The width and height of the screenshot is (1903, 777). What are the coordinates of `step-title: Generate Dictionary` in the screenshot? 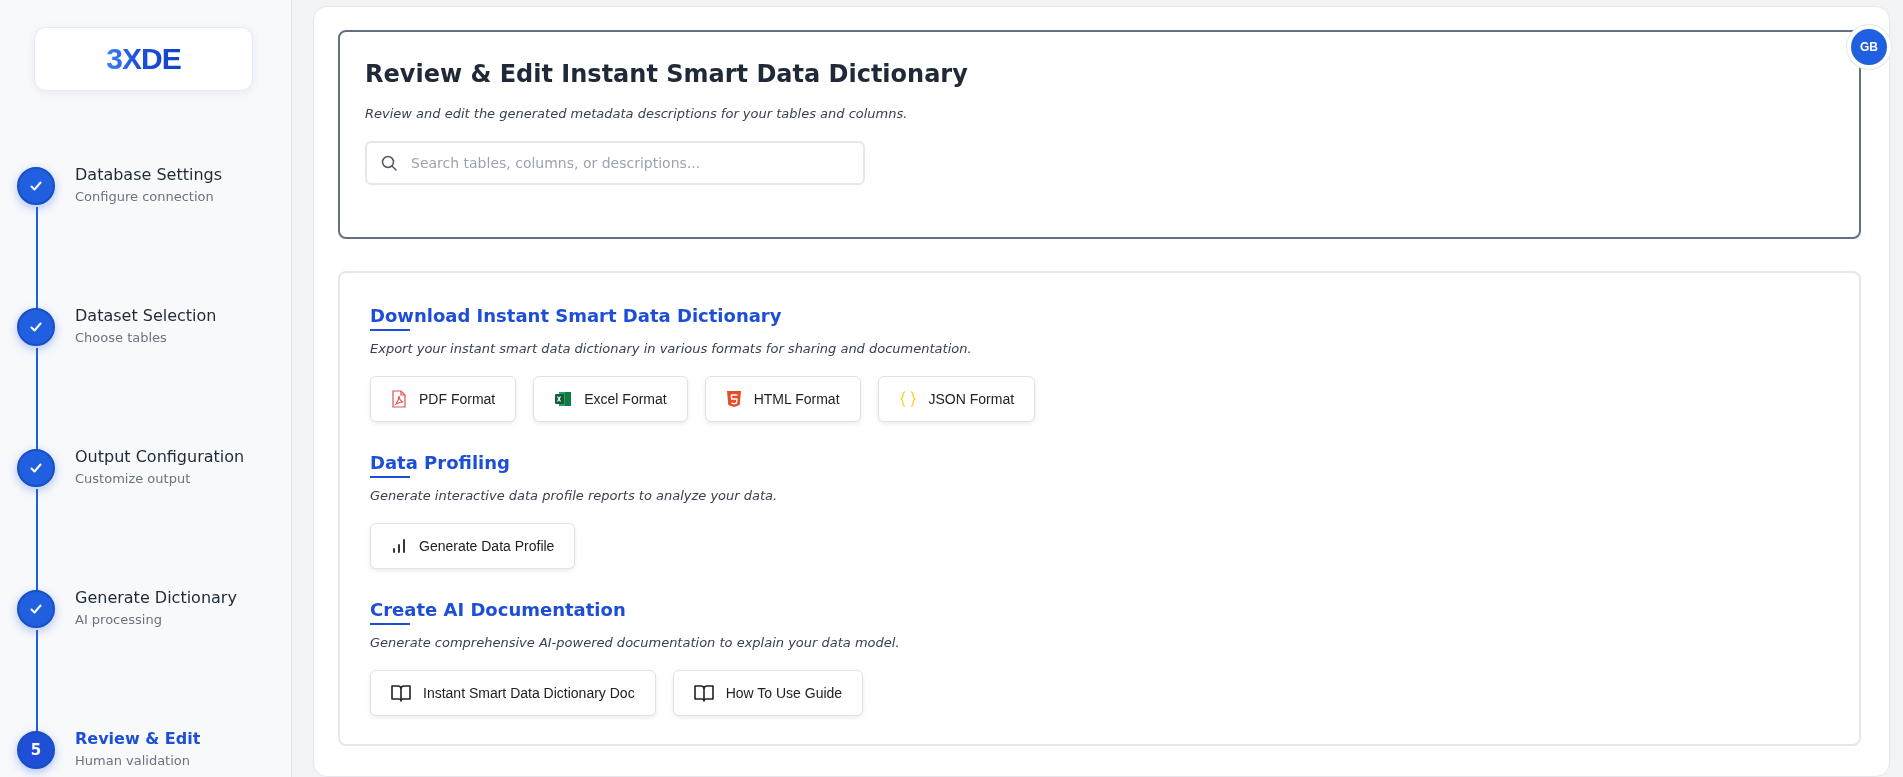 It's located at (156, 597).